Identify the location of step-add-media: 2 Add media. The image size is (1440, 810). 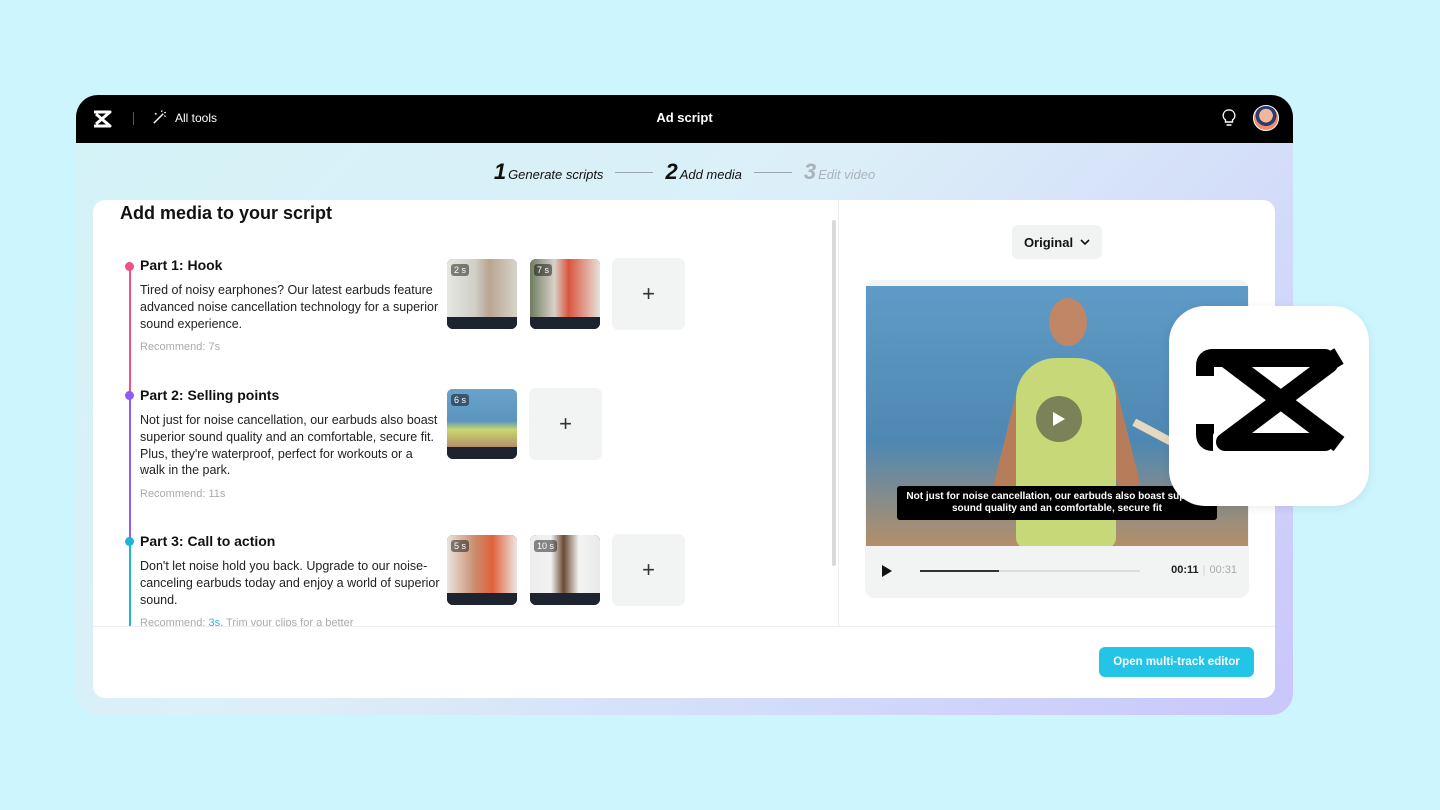
(703, 172).